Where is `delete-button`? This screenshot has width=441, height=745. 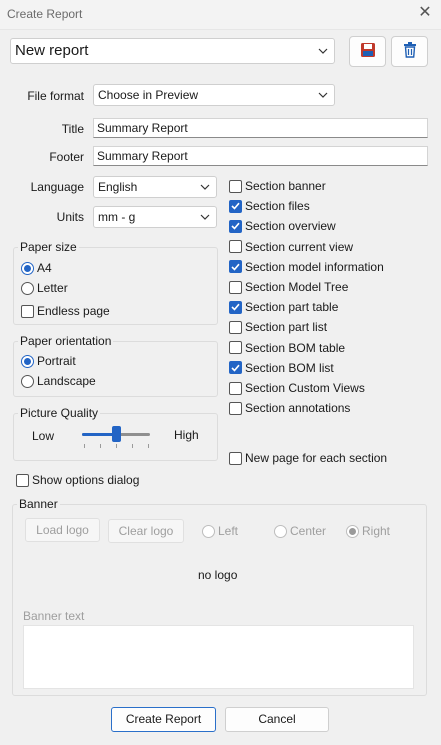 delete-button is located at coordinates (409, 51).